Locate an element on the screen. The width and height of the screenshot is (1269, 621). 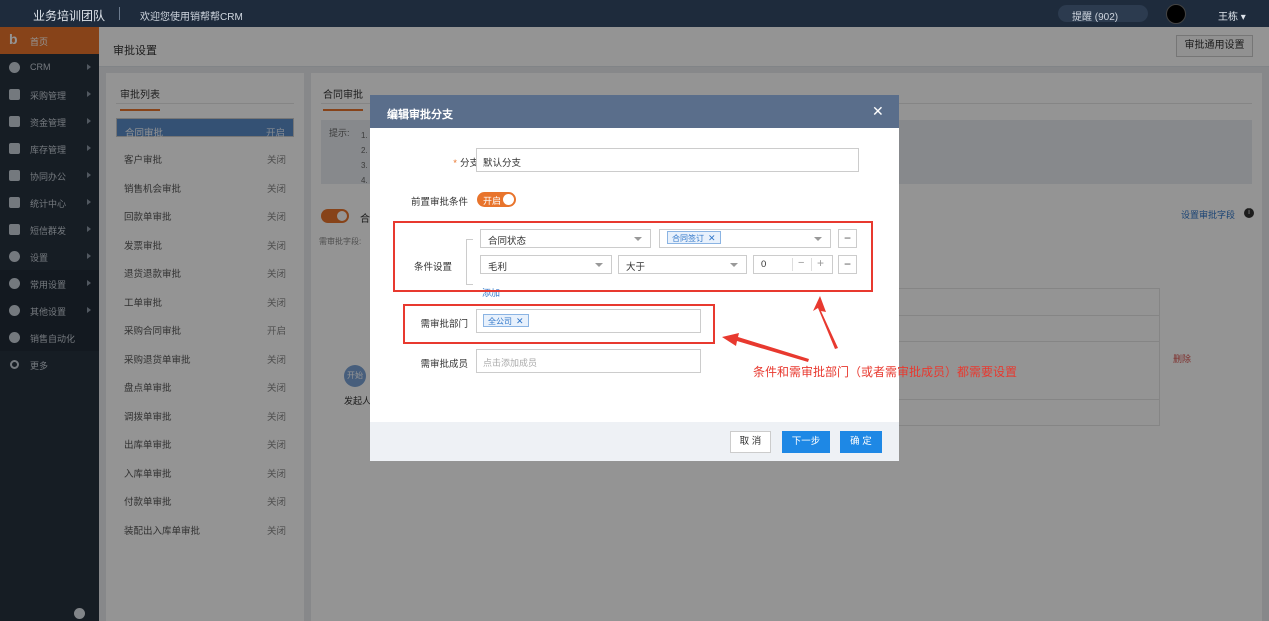
arrow-to-department is located at coordinates (765, 347).